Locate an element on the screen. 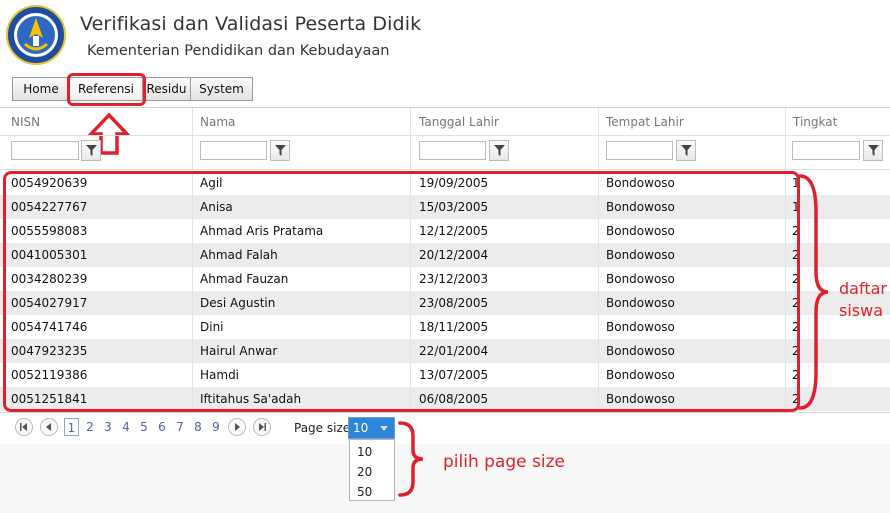  last-page-icon is located at coordinates (262, 427).